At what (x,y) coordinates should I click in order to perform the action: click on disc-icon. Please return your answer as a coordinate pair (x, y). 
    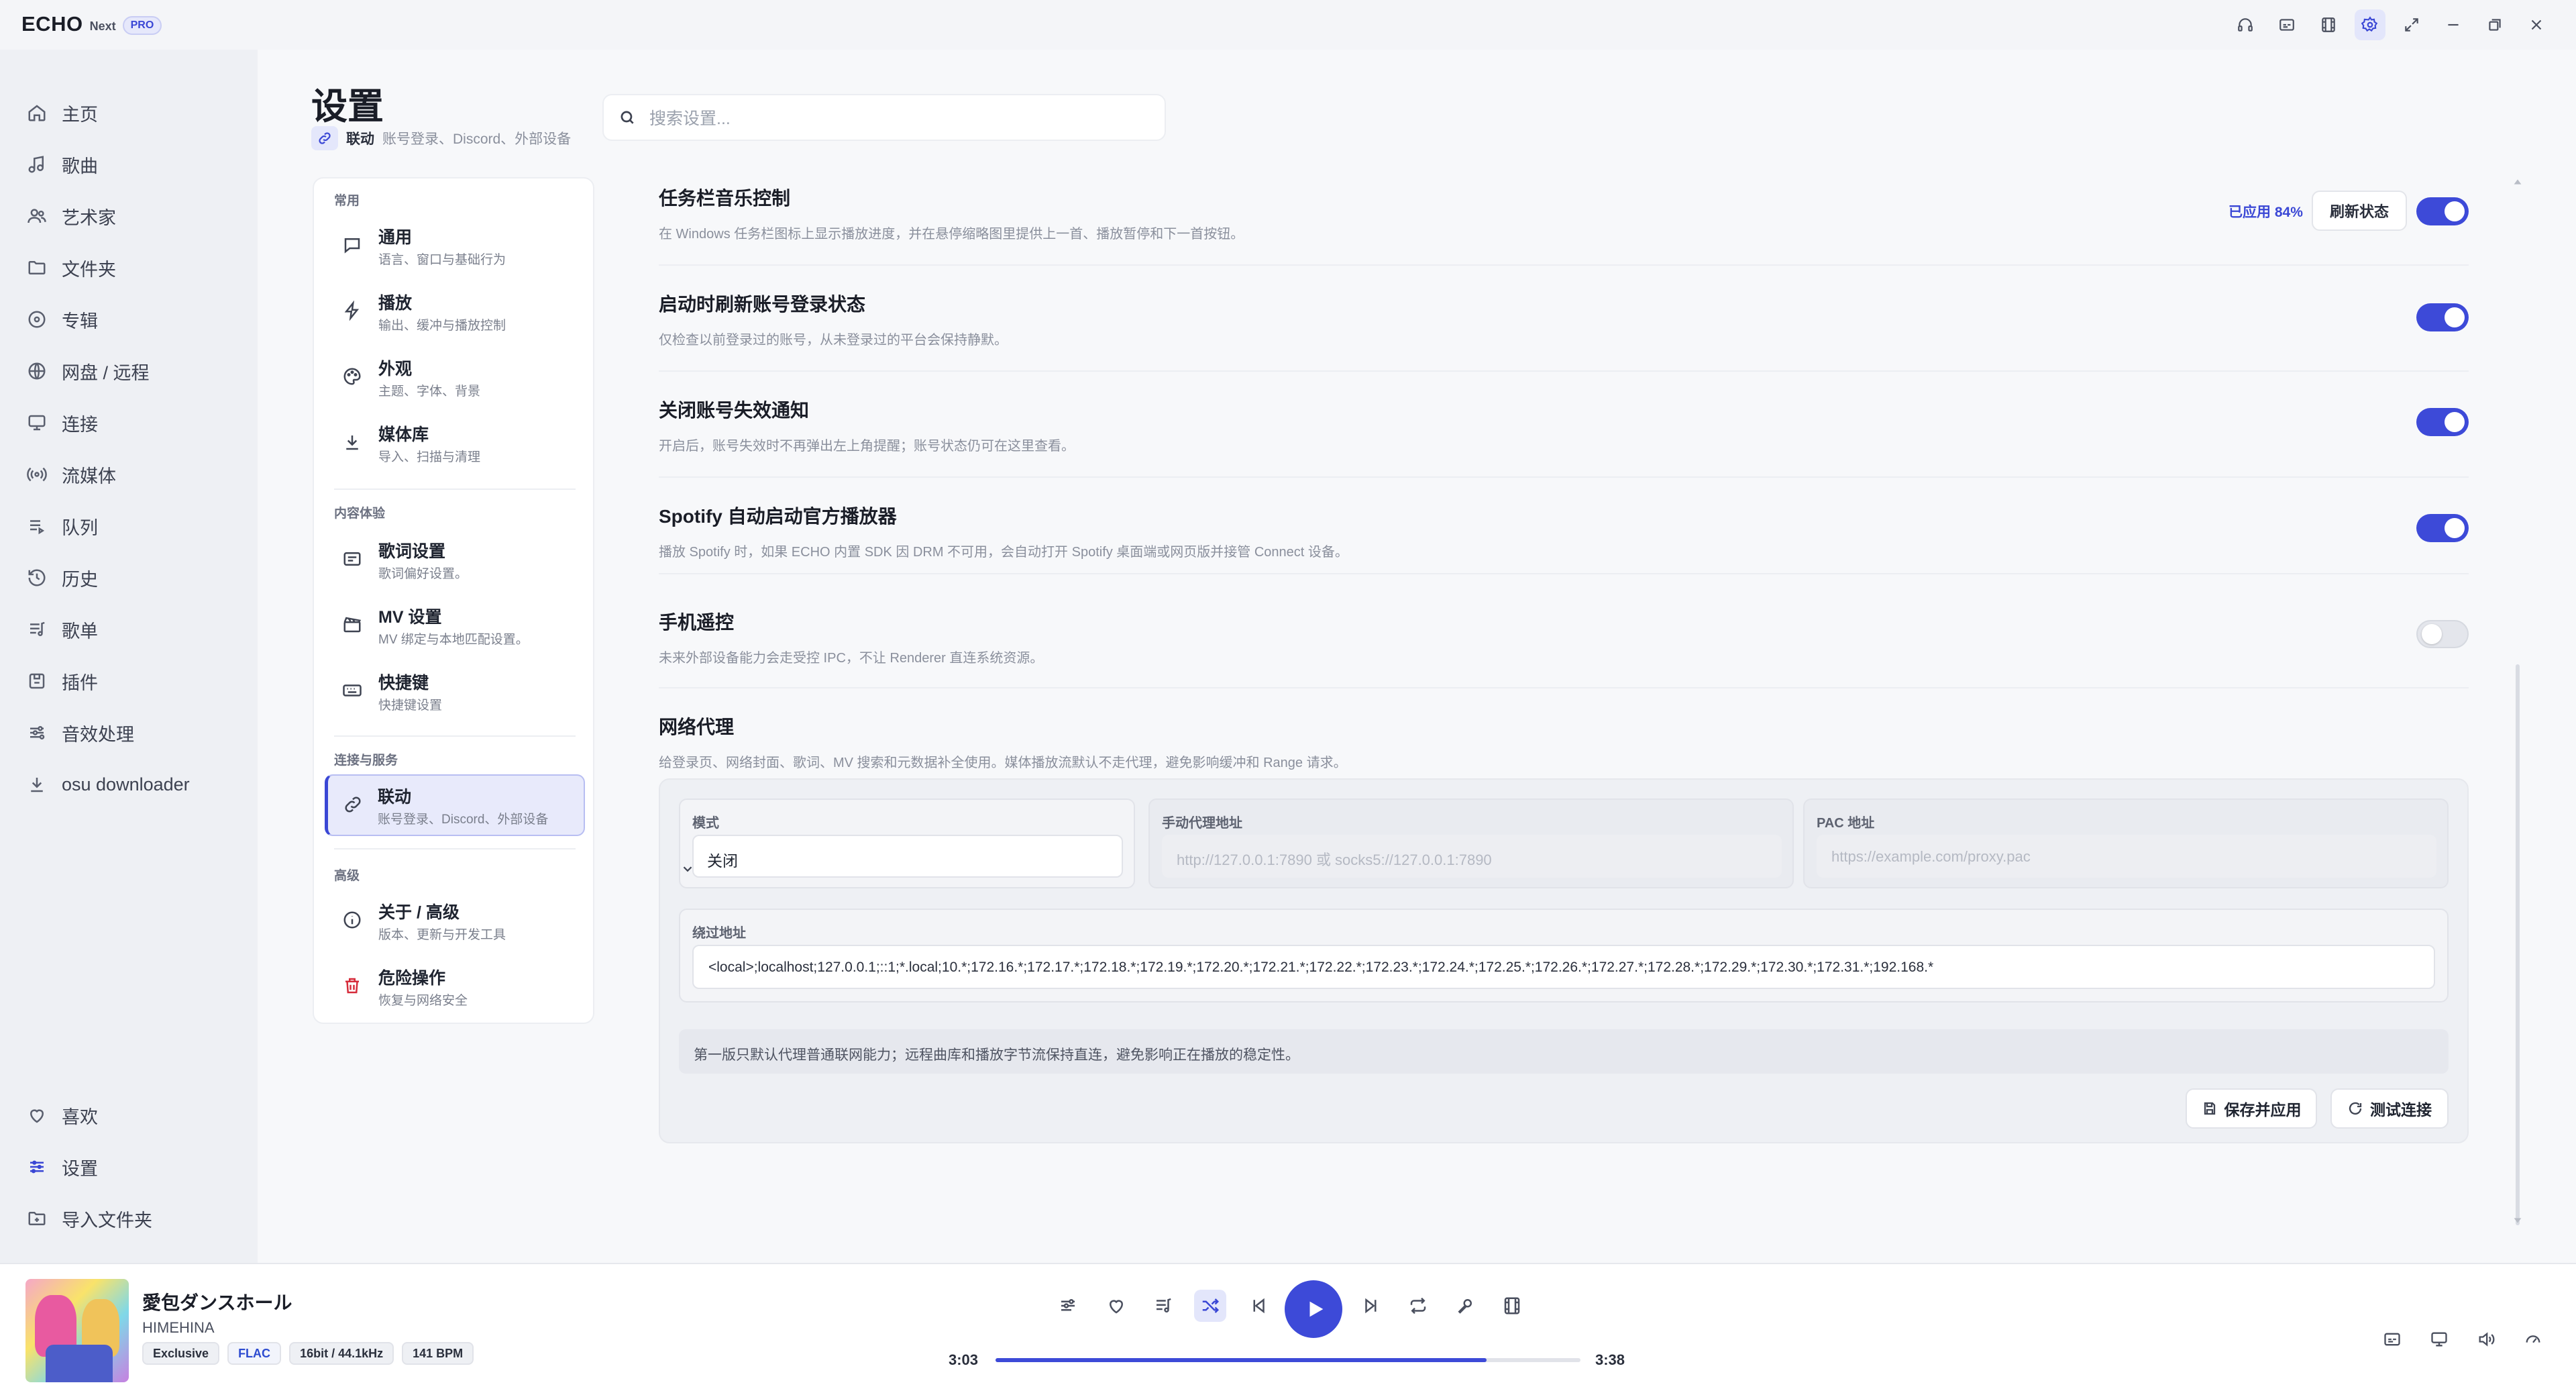
    Looking at the image, I should click on (37, 319).